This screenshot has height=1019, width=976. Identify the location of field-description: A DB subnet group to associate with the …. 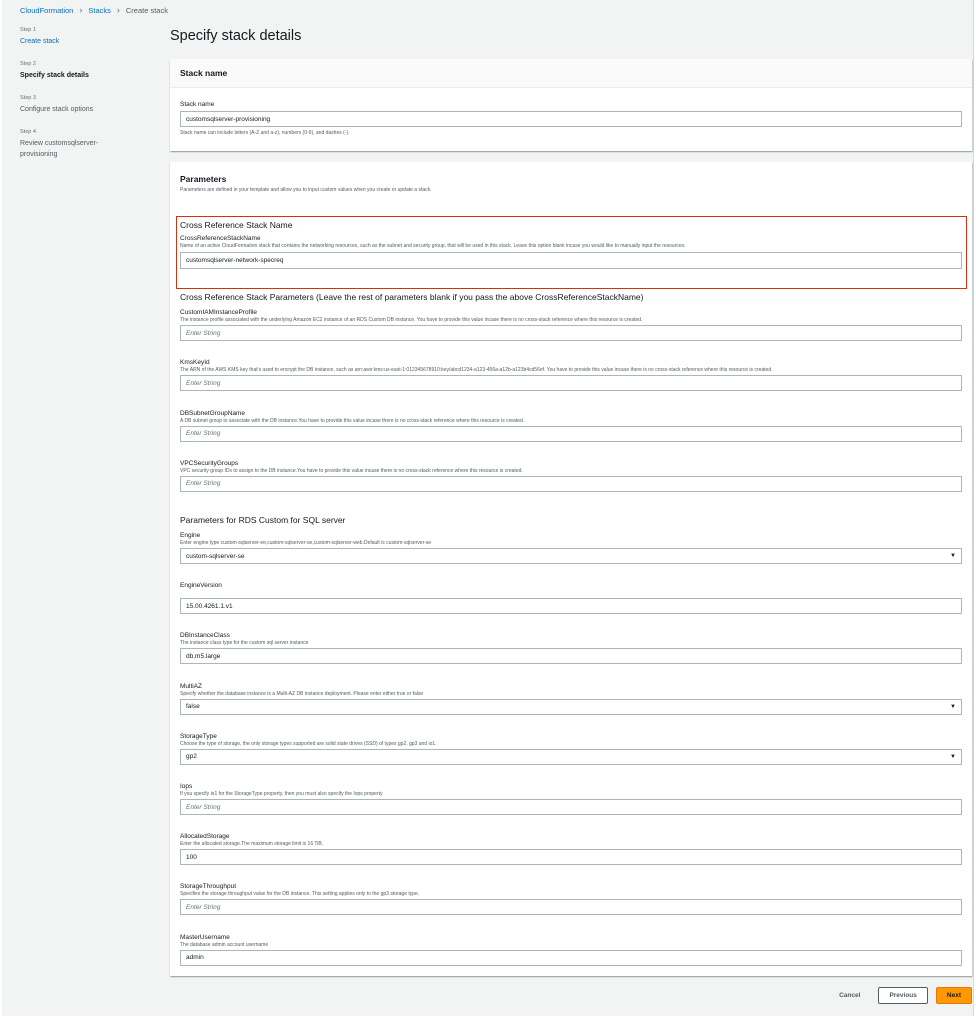
(352, 420).